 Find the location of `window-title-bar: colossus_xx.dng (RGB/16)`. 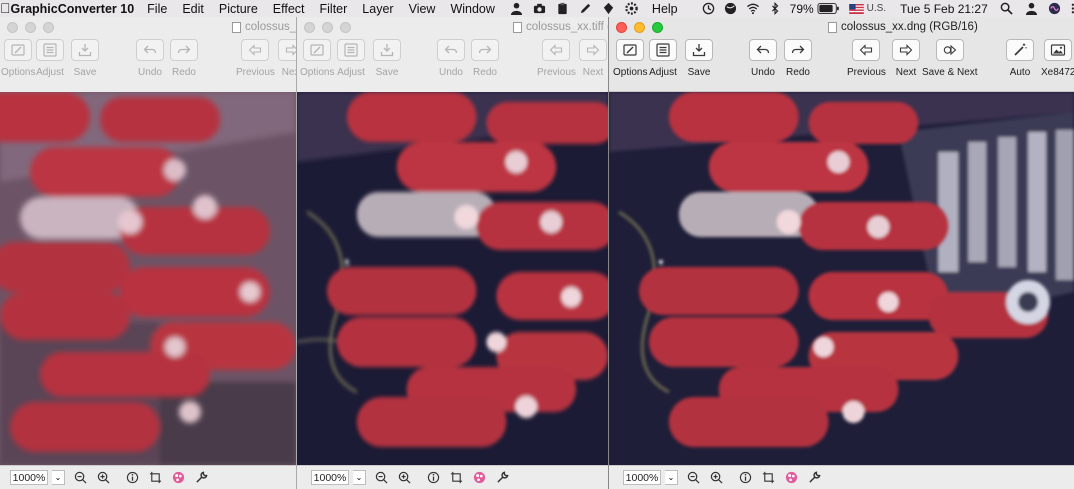

window-title-bar: colossus_xx.dng (RGB/16) is located at coordinates (841, 27).